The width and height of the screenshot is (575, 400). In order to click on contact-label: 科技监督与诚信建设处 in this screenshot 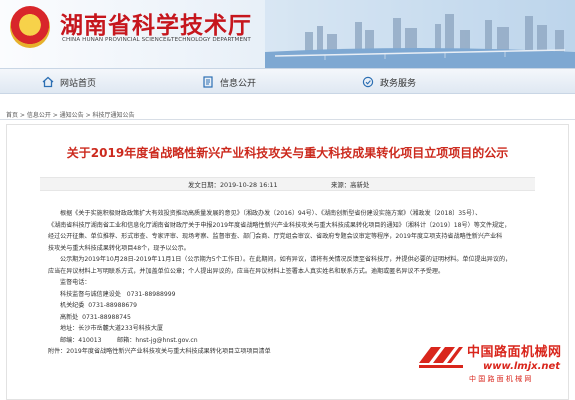, I will do `click(90, 294)`.